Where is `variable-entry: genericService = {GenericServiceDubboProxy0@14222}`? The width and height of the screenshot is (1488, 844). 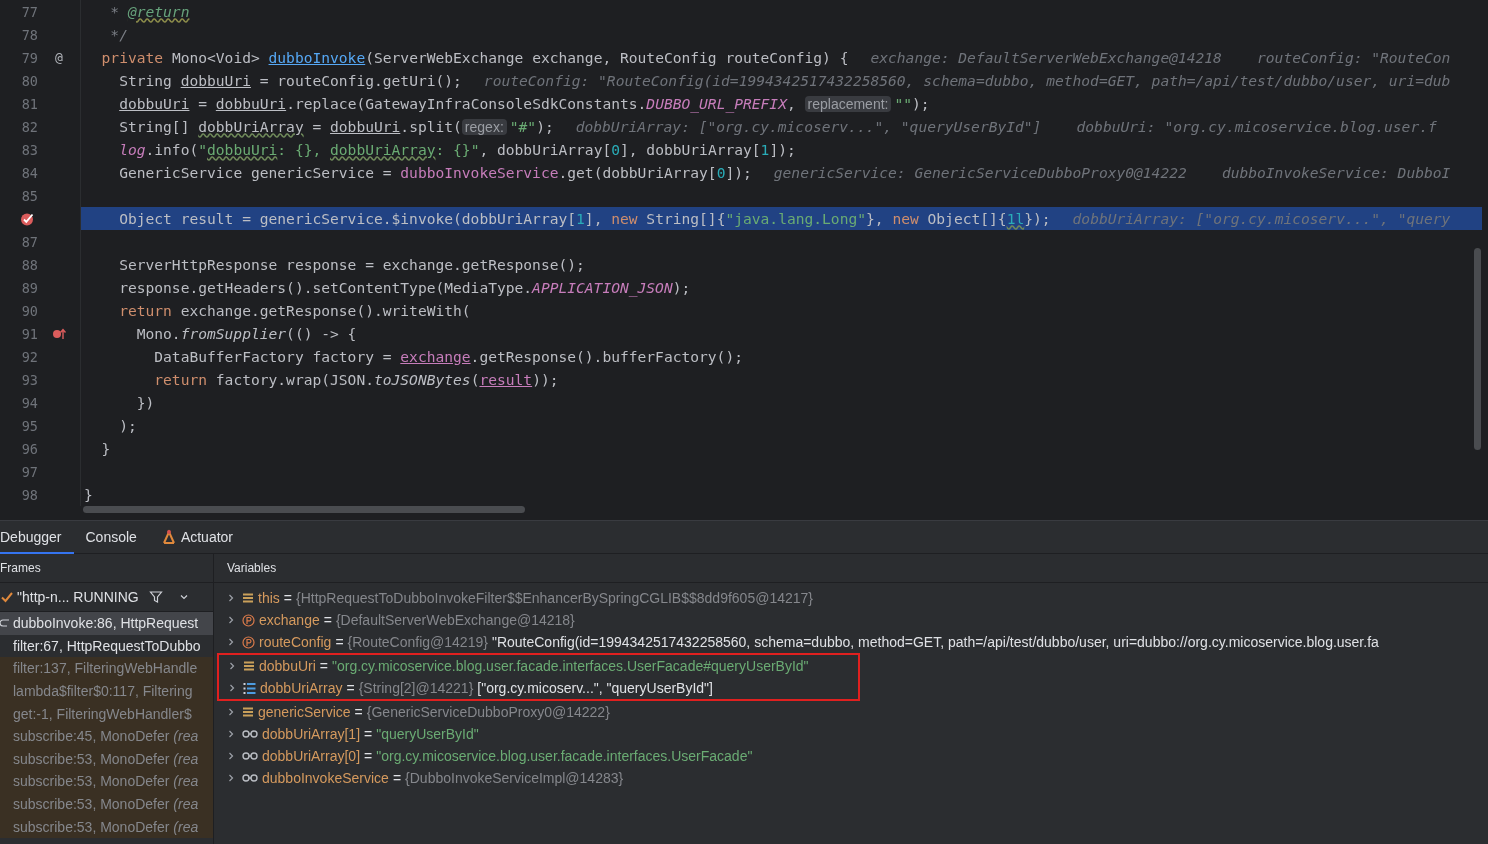
variable-entry: genericService = {GenericServiceDubboProxy0@14222} is located at coordinates (436, 712).